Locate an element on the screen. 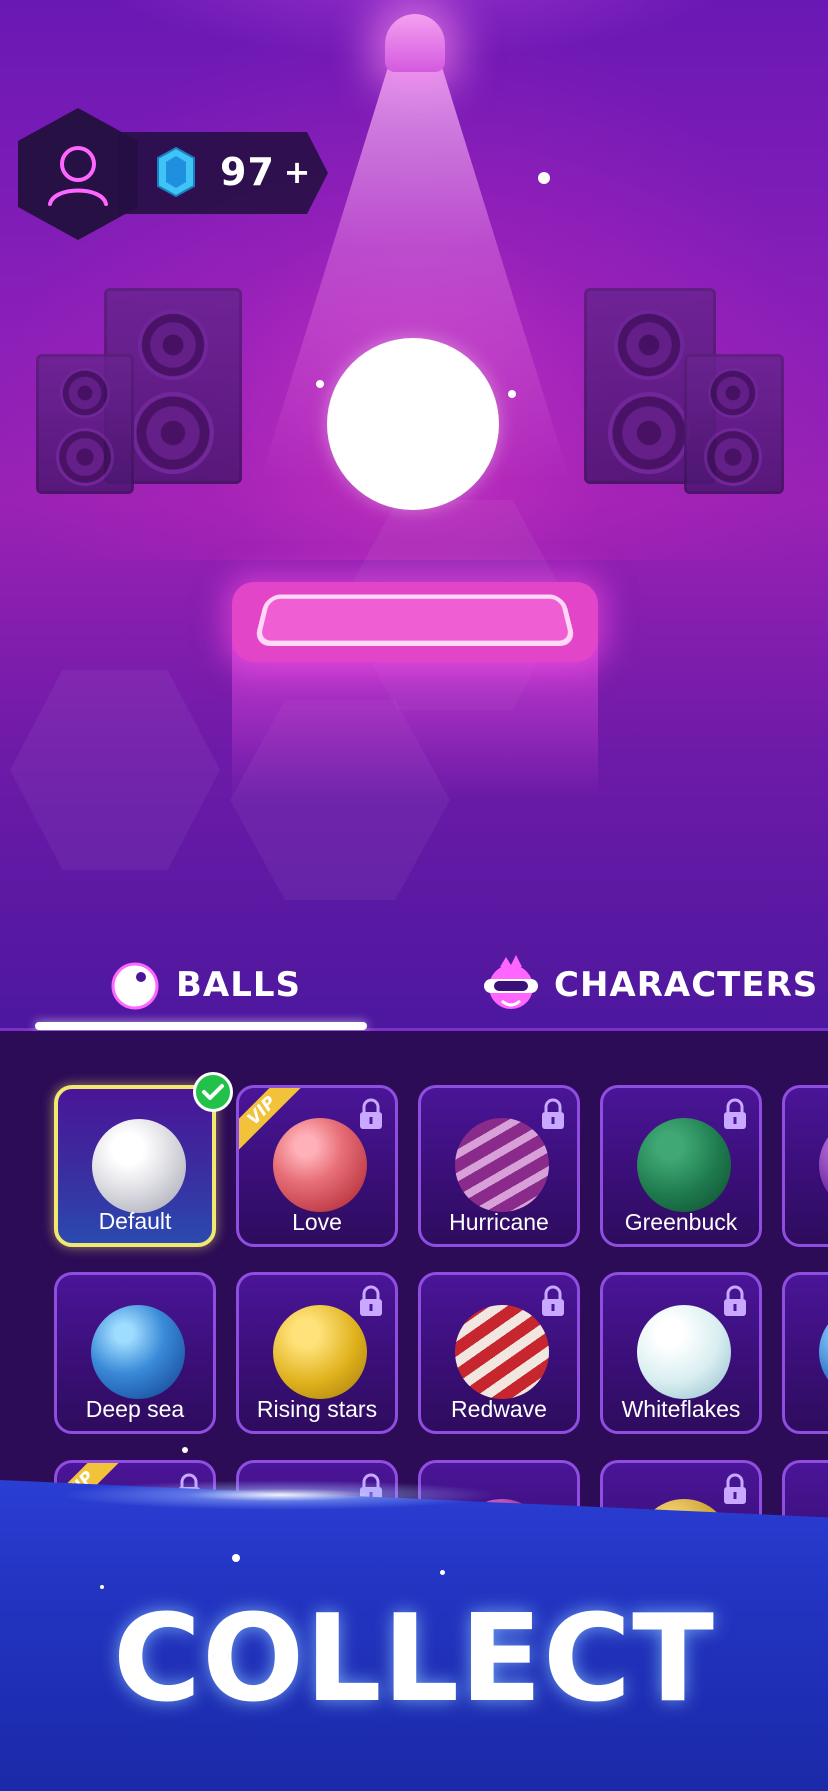  ball-name: Default is located at coordinates (135, 1221).